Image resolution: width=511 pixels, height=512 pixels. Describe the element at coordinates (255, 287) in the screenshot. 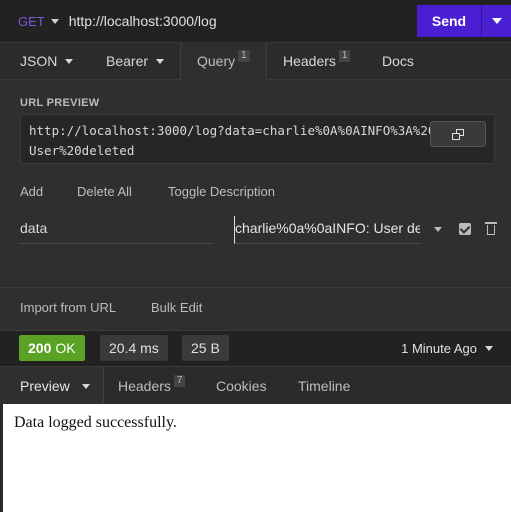

I see `divider` at that location.